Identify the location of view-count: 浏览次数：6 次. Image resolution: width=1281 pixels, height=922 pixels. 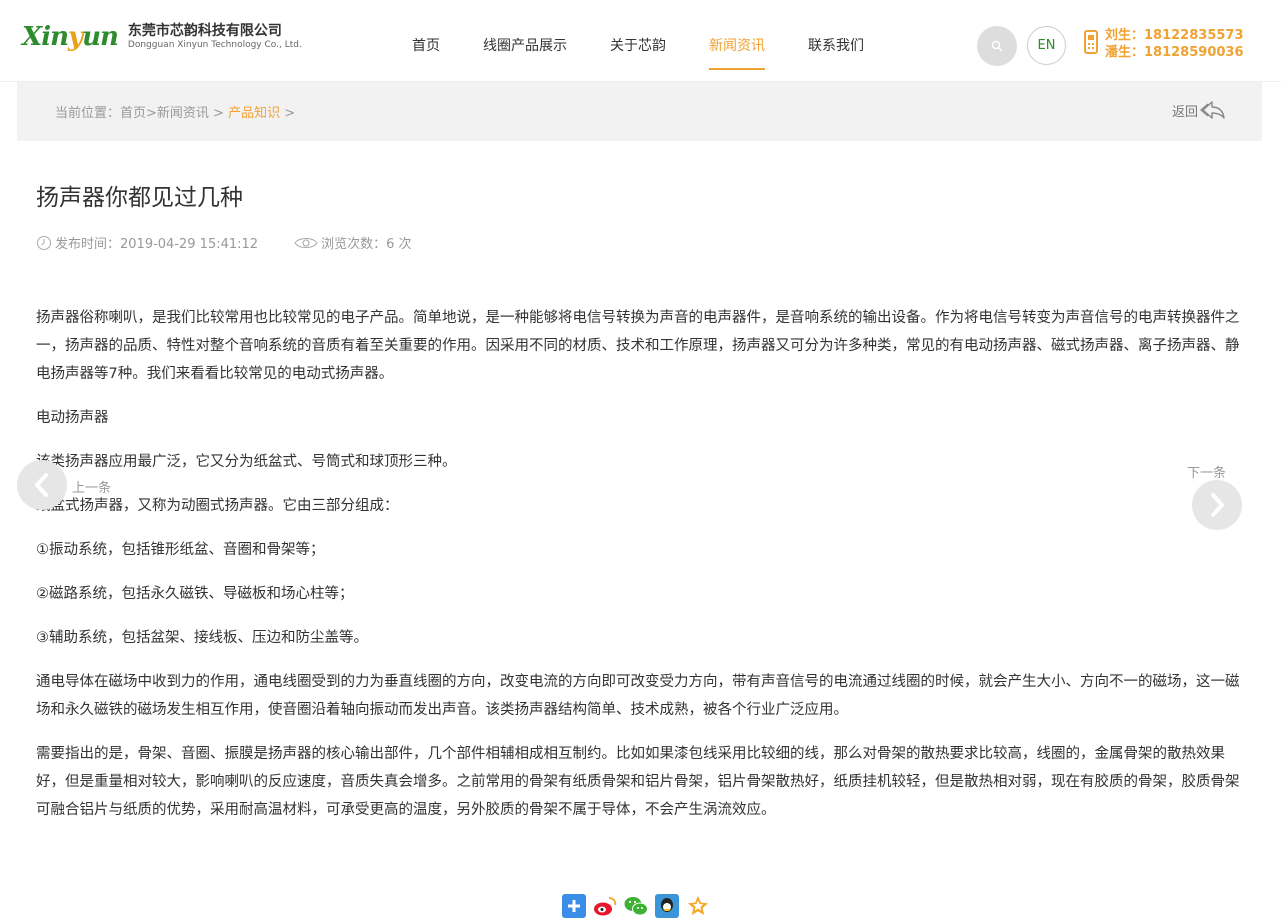
(352, 242).